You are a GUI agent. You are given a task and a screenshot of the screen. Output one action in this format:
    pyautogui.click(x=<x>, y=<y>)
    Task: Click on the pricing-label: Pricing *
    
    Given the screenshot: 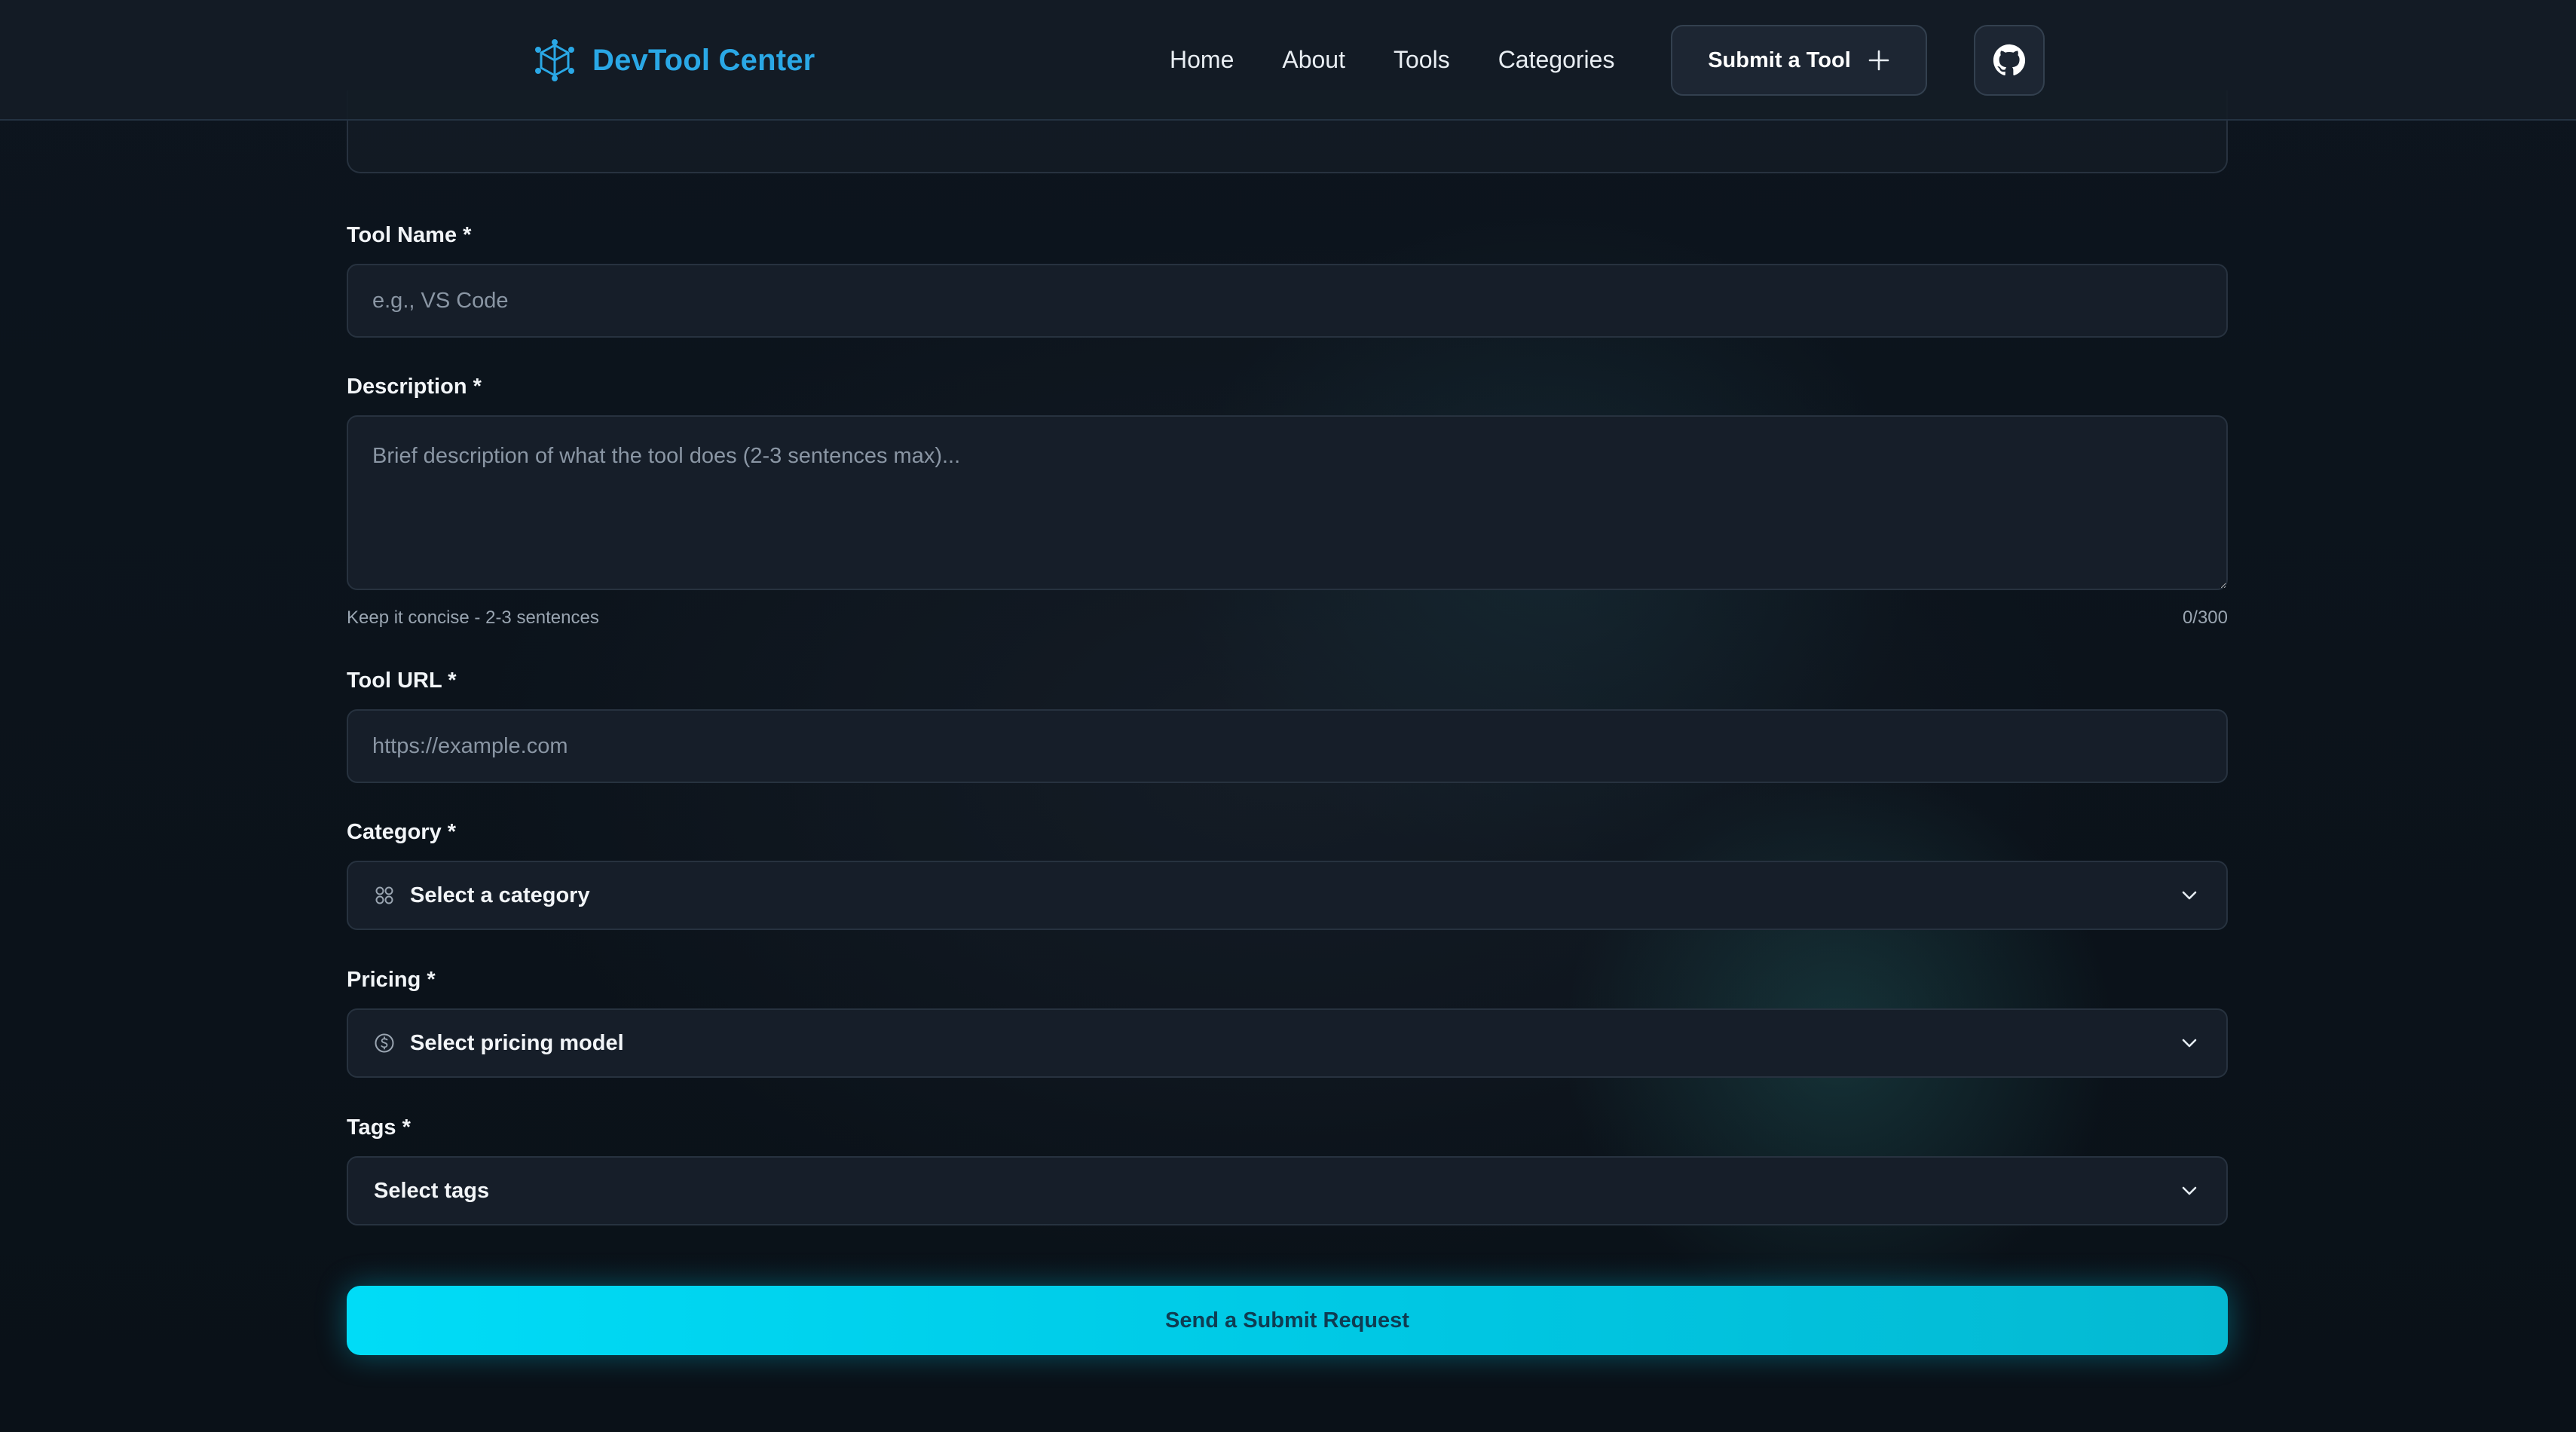 What is the action you would take?
    pyautogui.click(x=392, y=980)
    